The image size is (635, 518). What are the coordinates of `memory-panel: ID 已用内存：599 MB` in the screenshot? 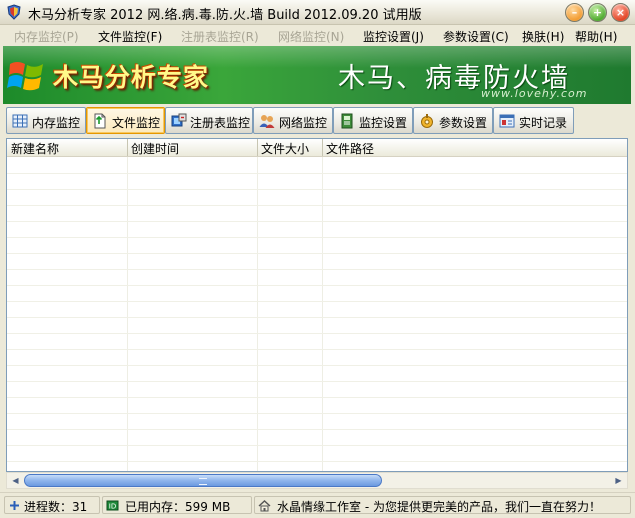 It's located at (177, 505).